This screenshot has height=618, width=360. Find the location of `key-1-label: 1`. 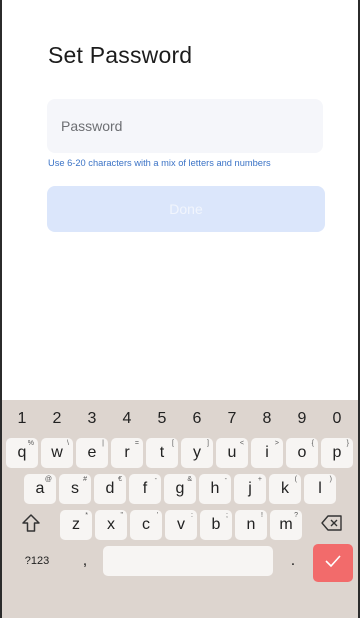

key-1-label: 1 is located at coordinates (22, 418).